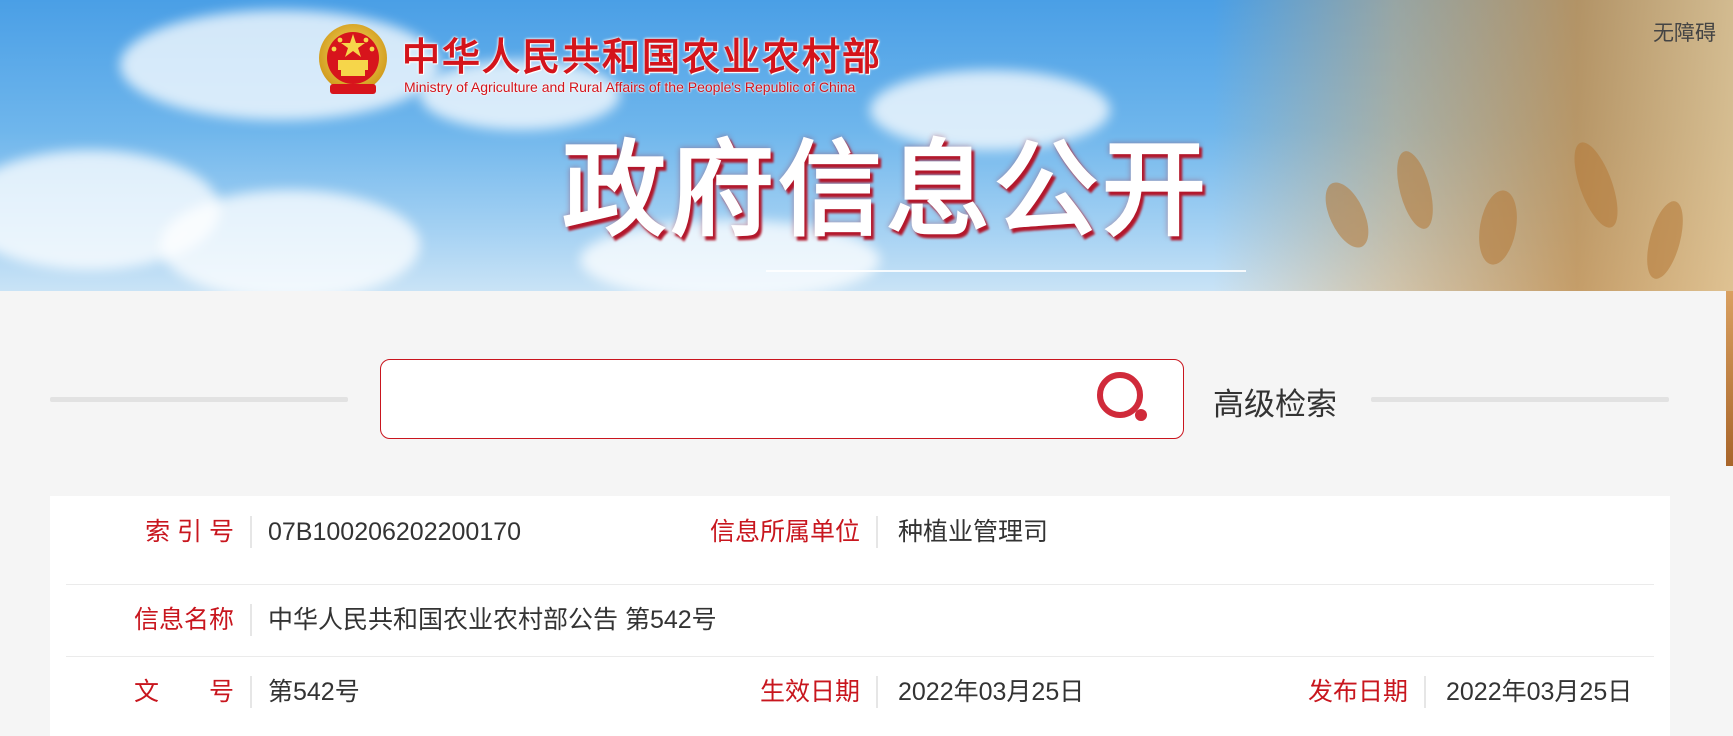  Describe the element at coordinates (1122, 396) in the screenshot. I see `search-icon` at that location.